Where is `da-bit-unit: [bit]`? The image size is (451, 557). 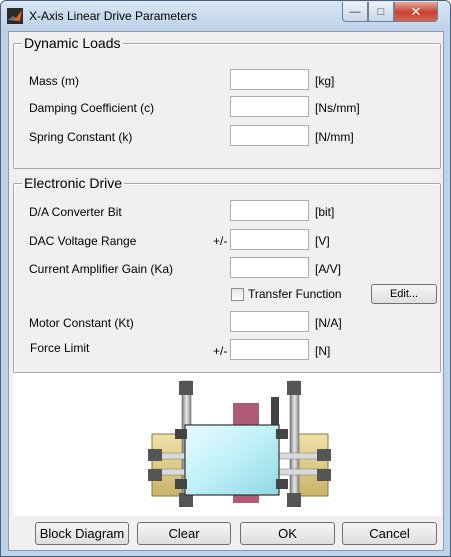
da-bit-unit: [bit] is located at coordinates (325, 212).